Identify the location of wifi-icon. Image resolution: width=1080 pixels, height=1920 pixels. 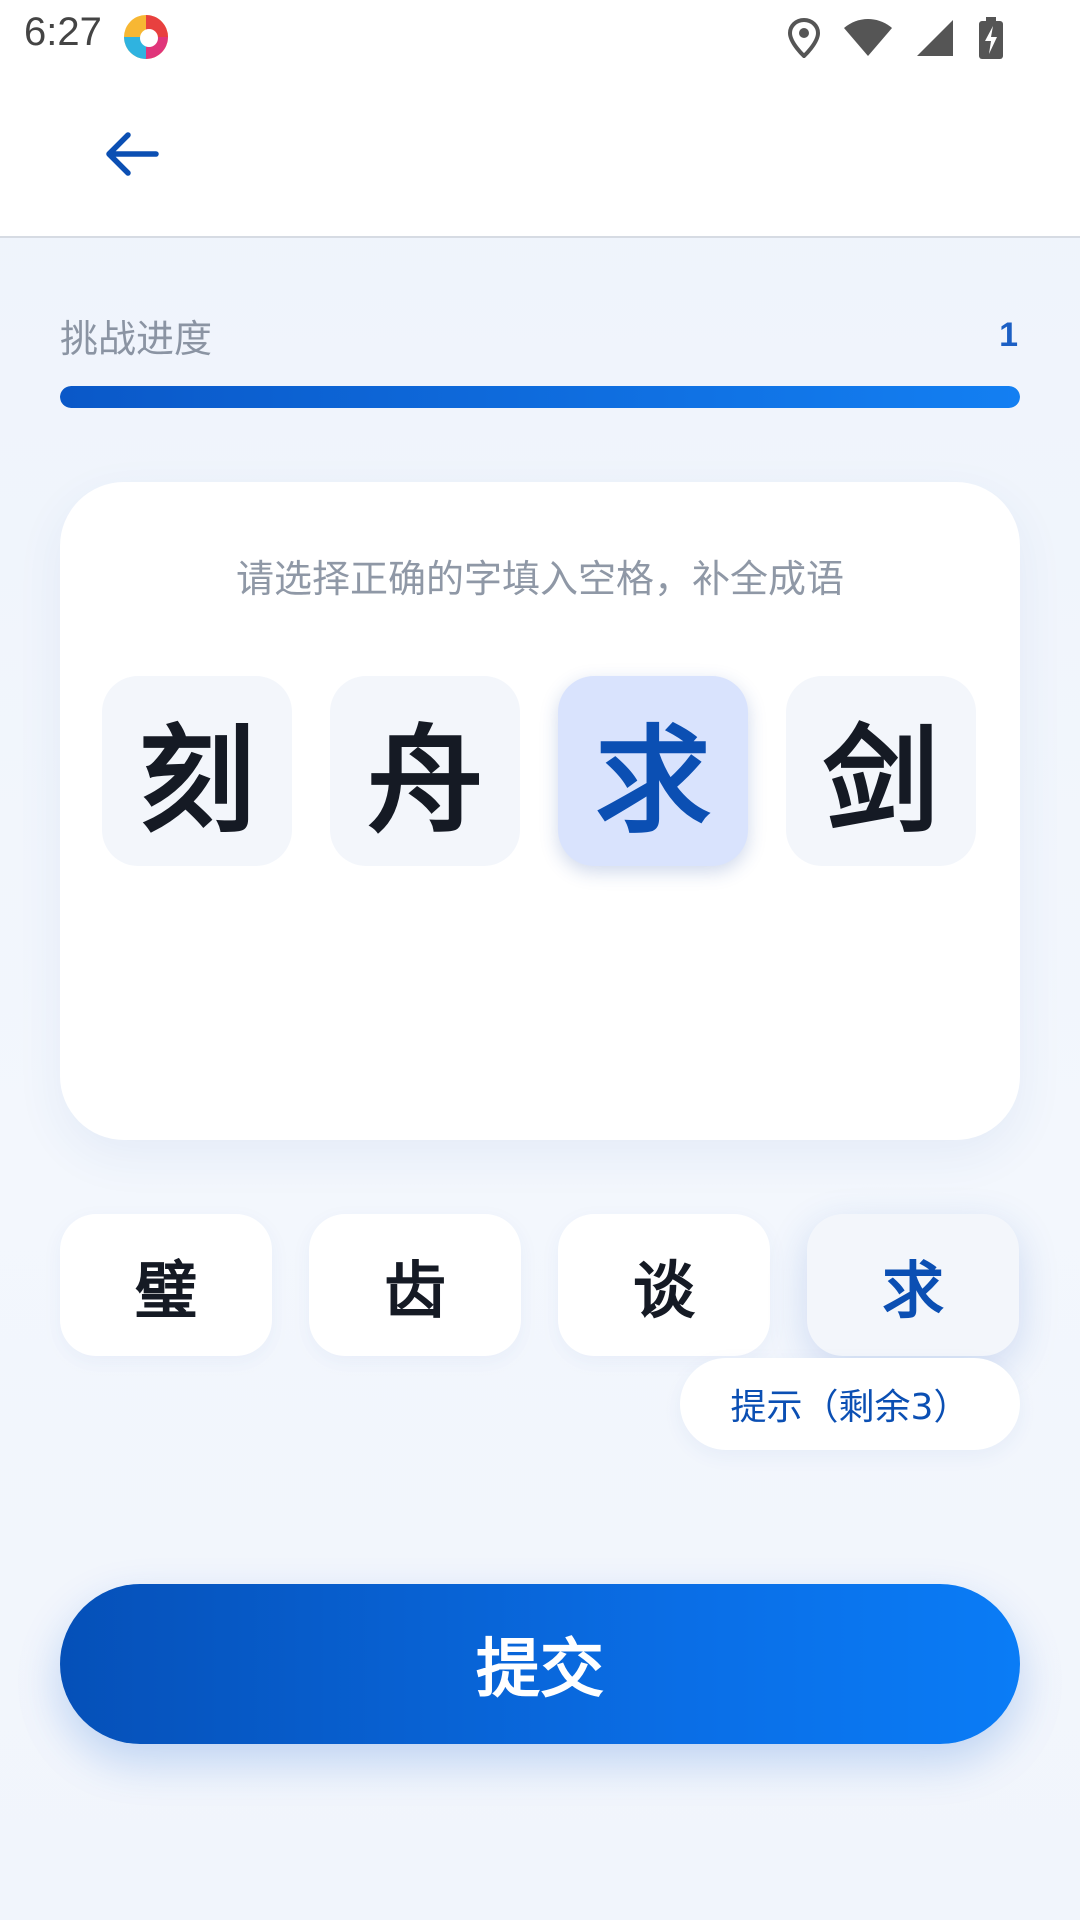
(868, 37).